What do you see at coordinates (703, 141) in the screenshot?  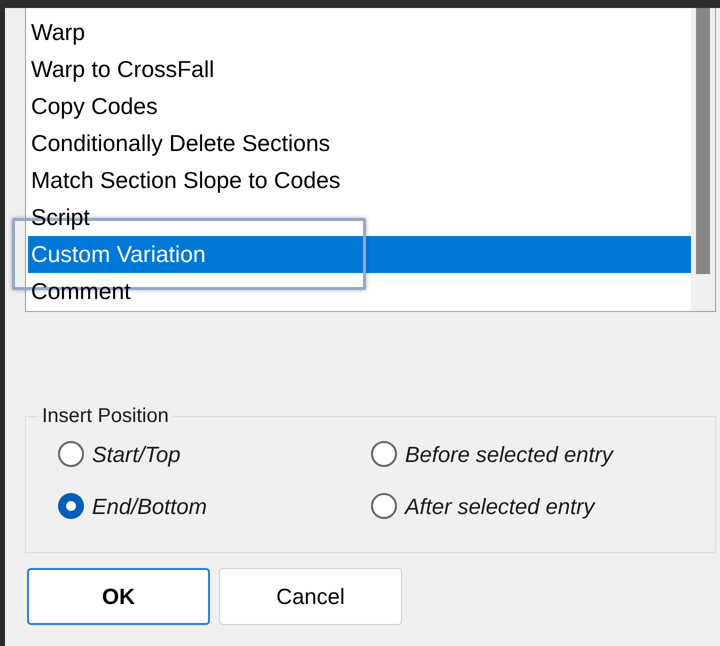 I see `scrollbar-thumb` at bounding box center [703, 141].